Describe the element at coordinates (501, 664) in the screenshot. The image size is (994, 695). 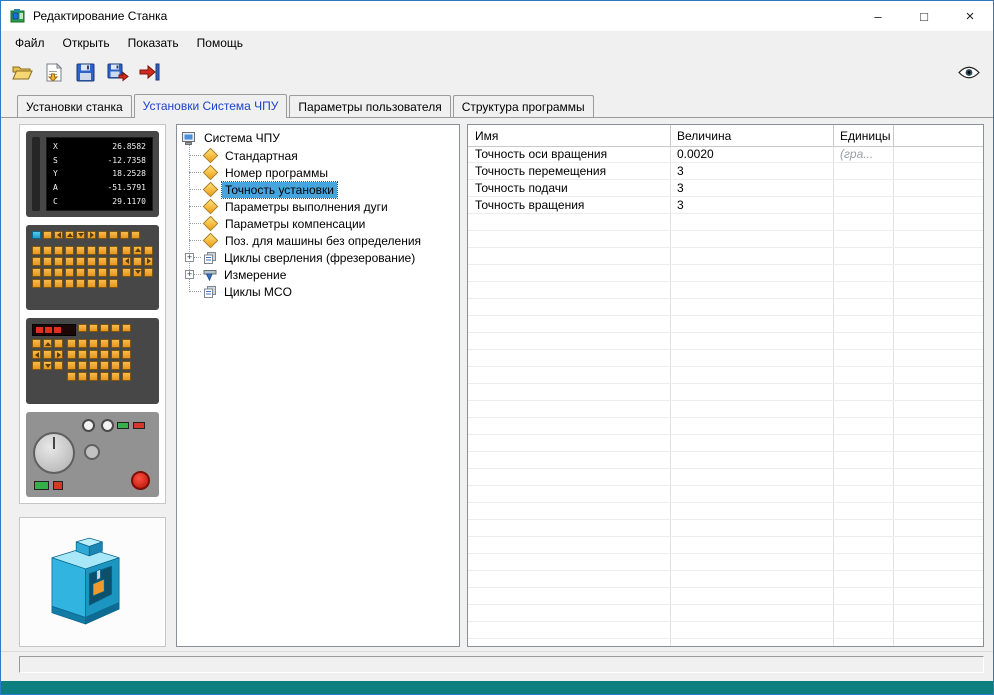
I see `status-bar` at that location.